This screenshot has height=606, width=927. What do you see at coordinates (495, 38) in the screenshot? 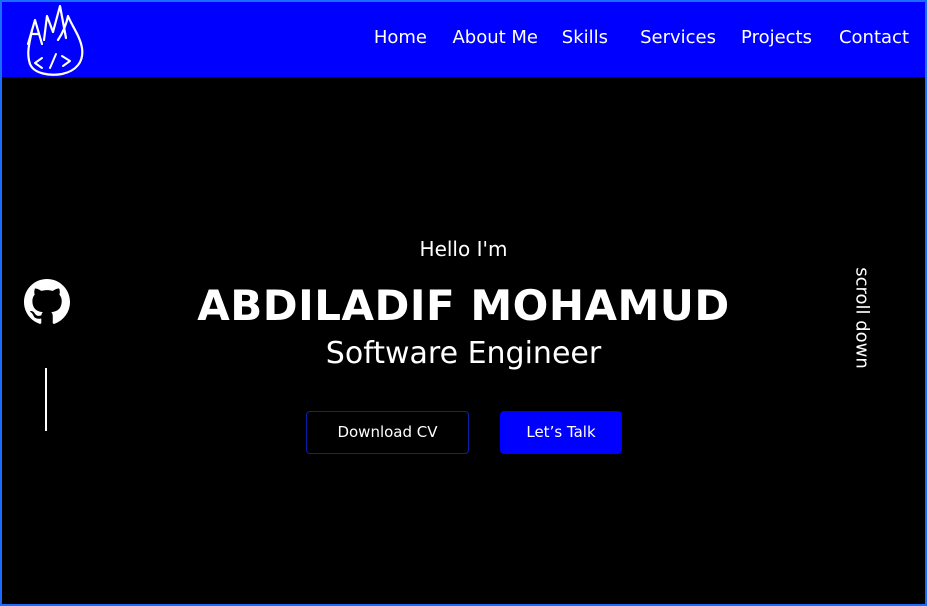
I see `nav-link-about-me: About Me` at bounding box center [495, 38].